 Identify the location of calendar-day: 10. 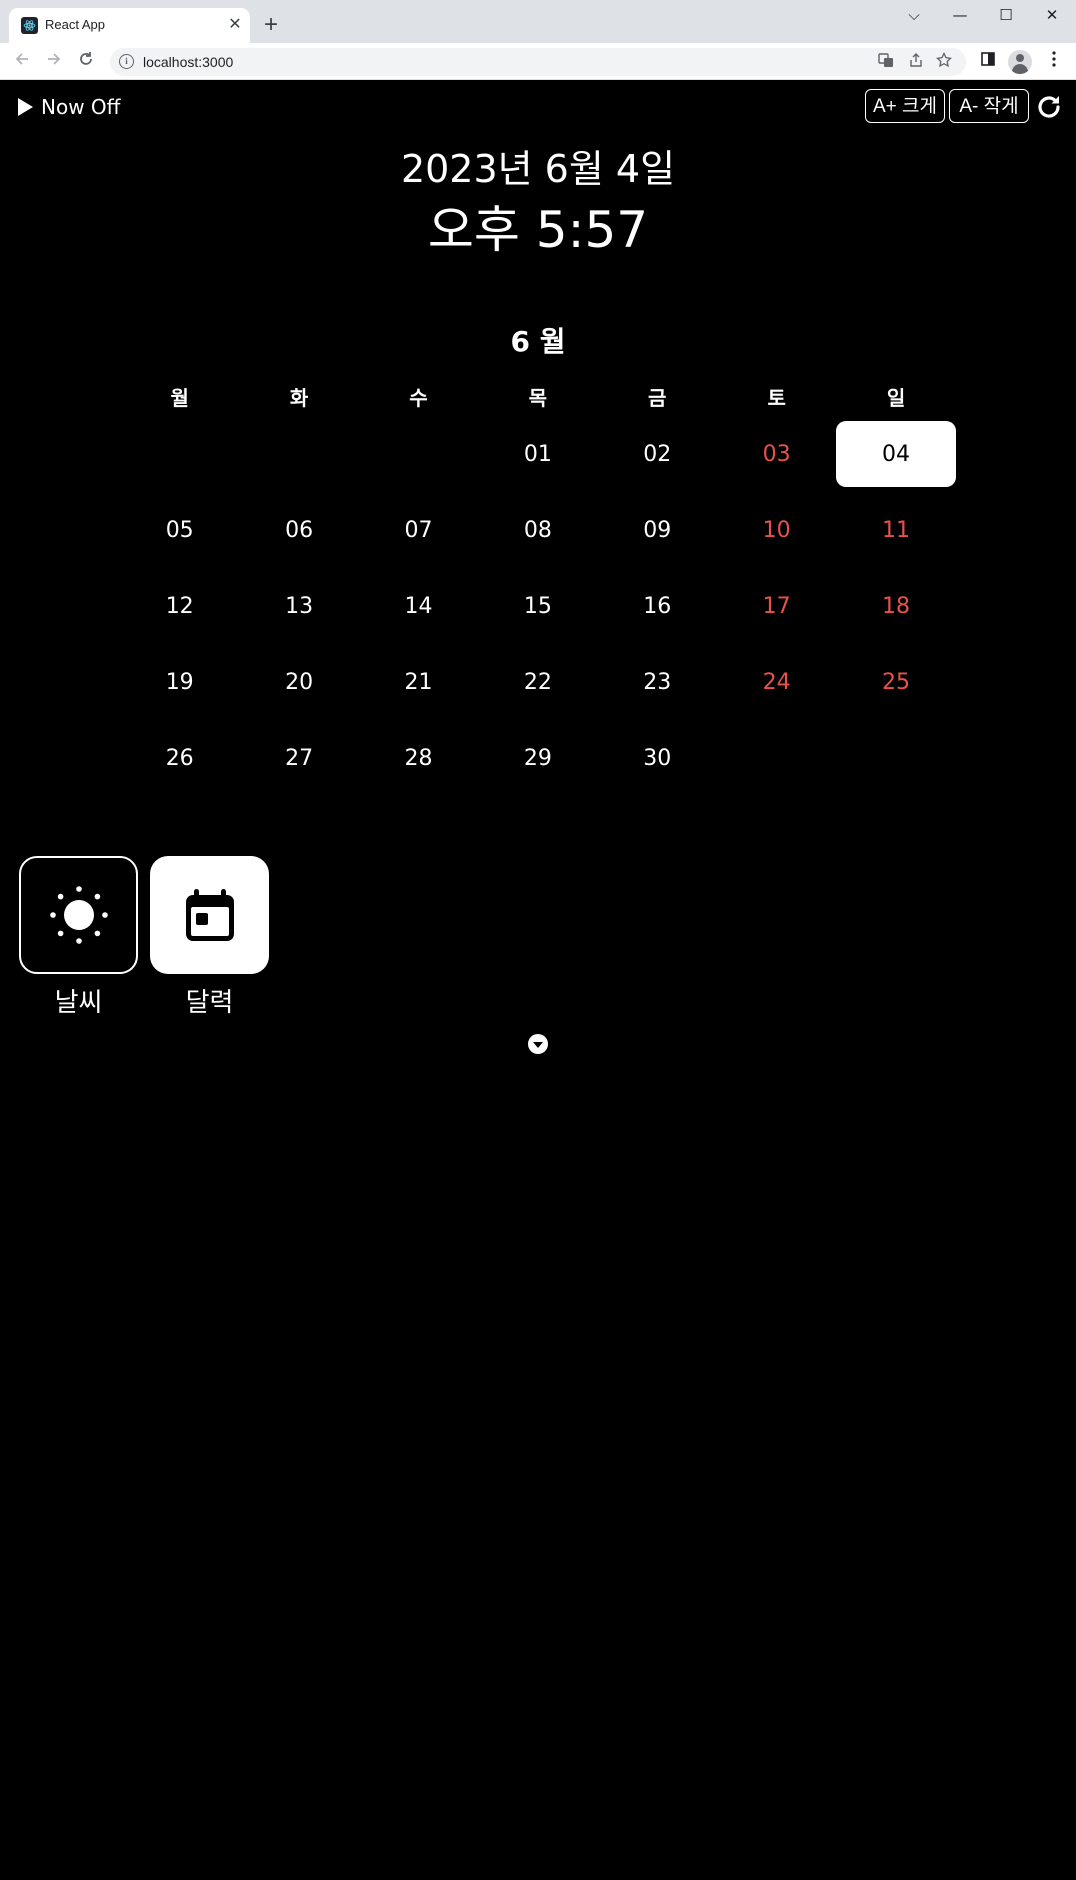
(776, 530).